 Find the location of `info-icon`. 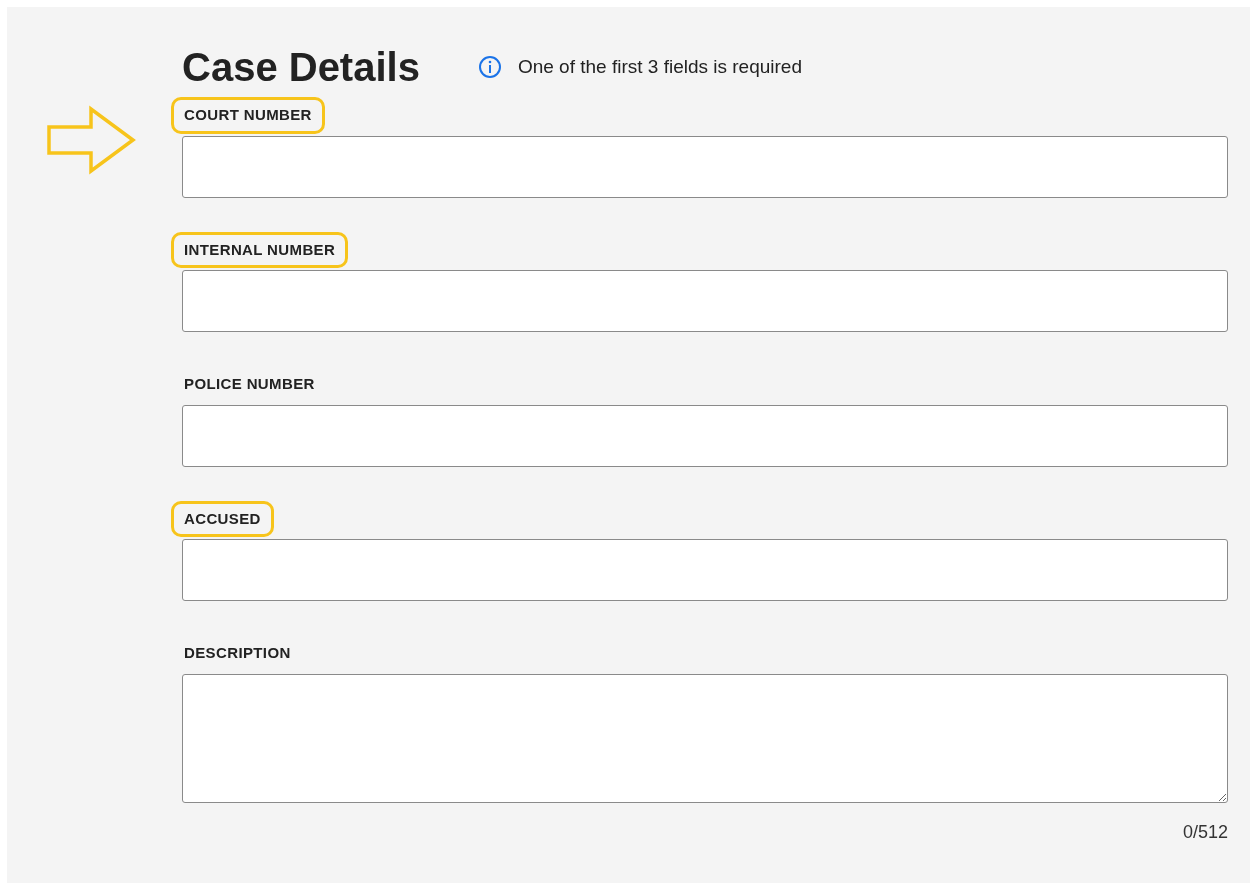

info-icon is located at coordinates (489, 67).